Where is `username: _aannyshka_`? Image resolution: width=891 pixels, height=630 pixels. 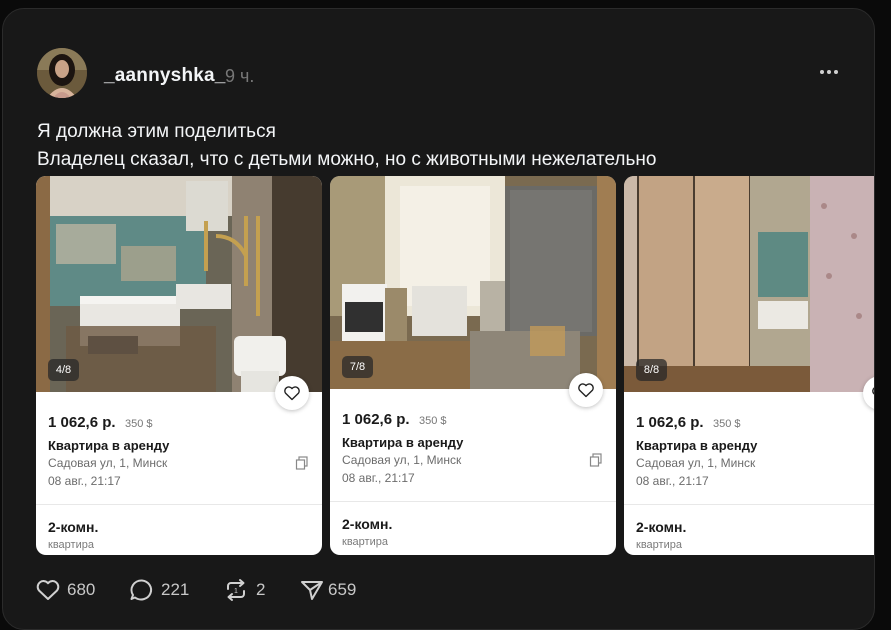
username: _aannyshka_ is located at coordinates (165, 76).